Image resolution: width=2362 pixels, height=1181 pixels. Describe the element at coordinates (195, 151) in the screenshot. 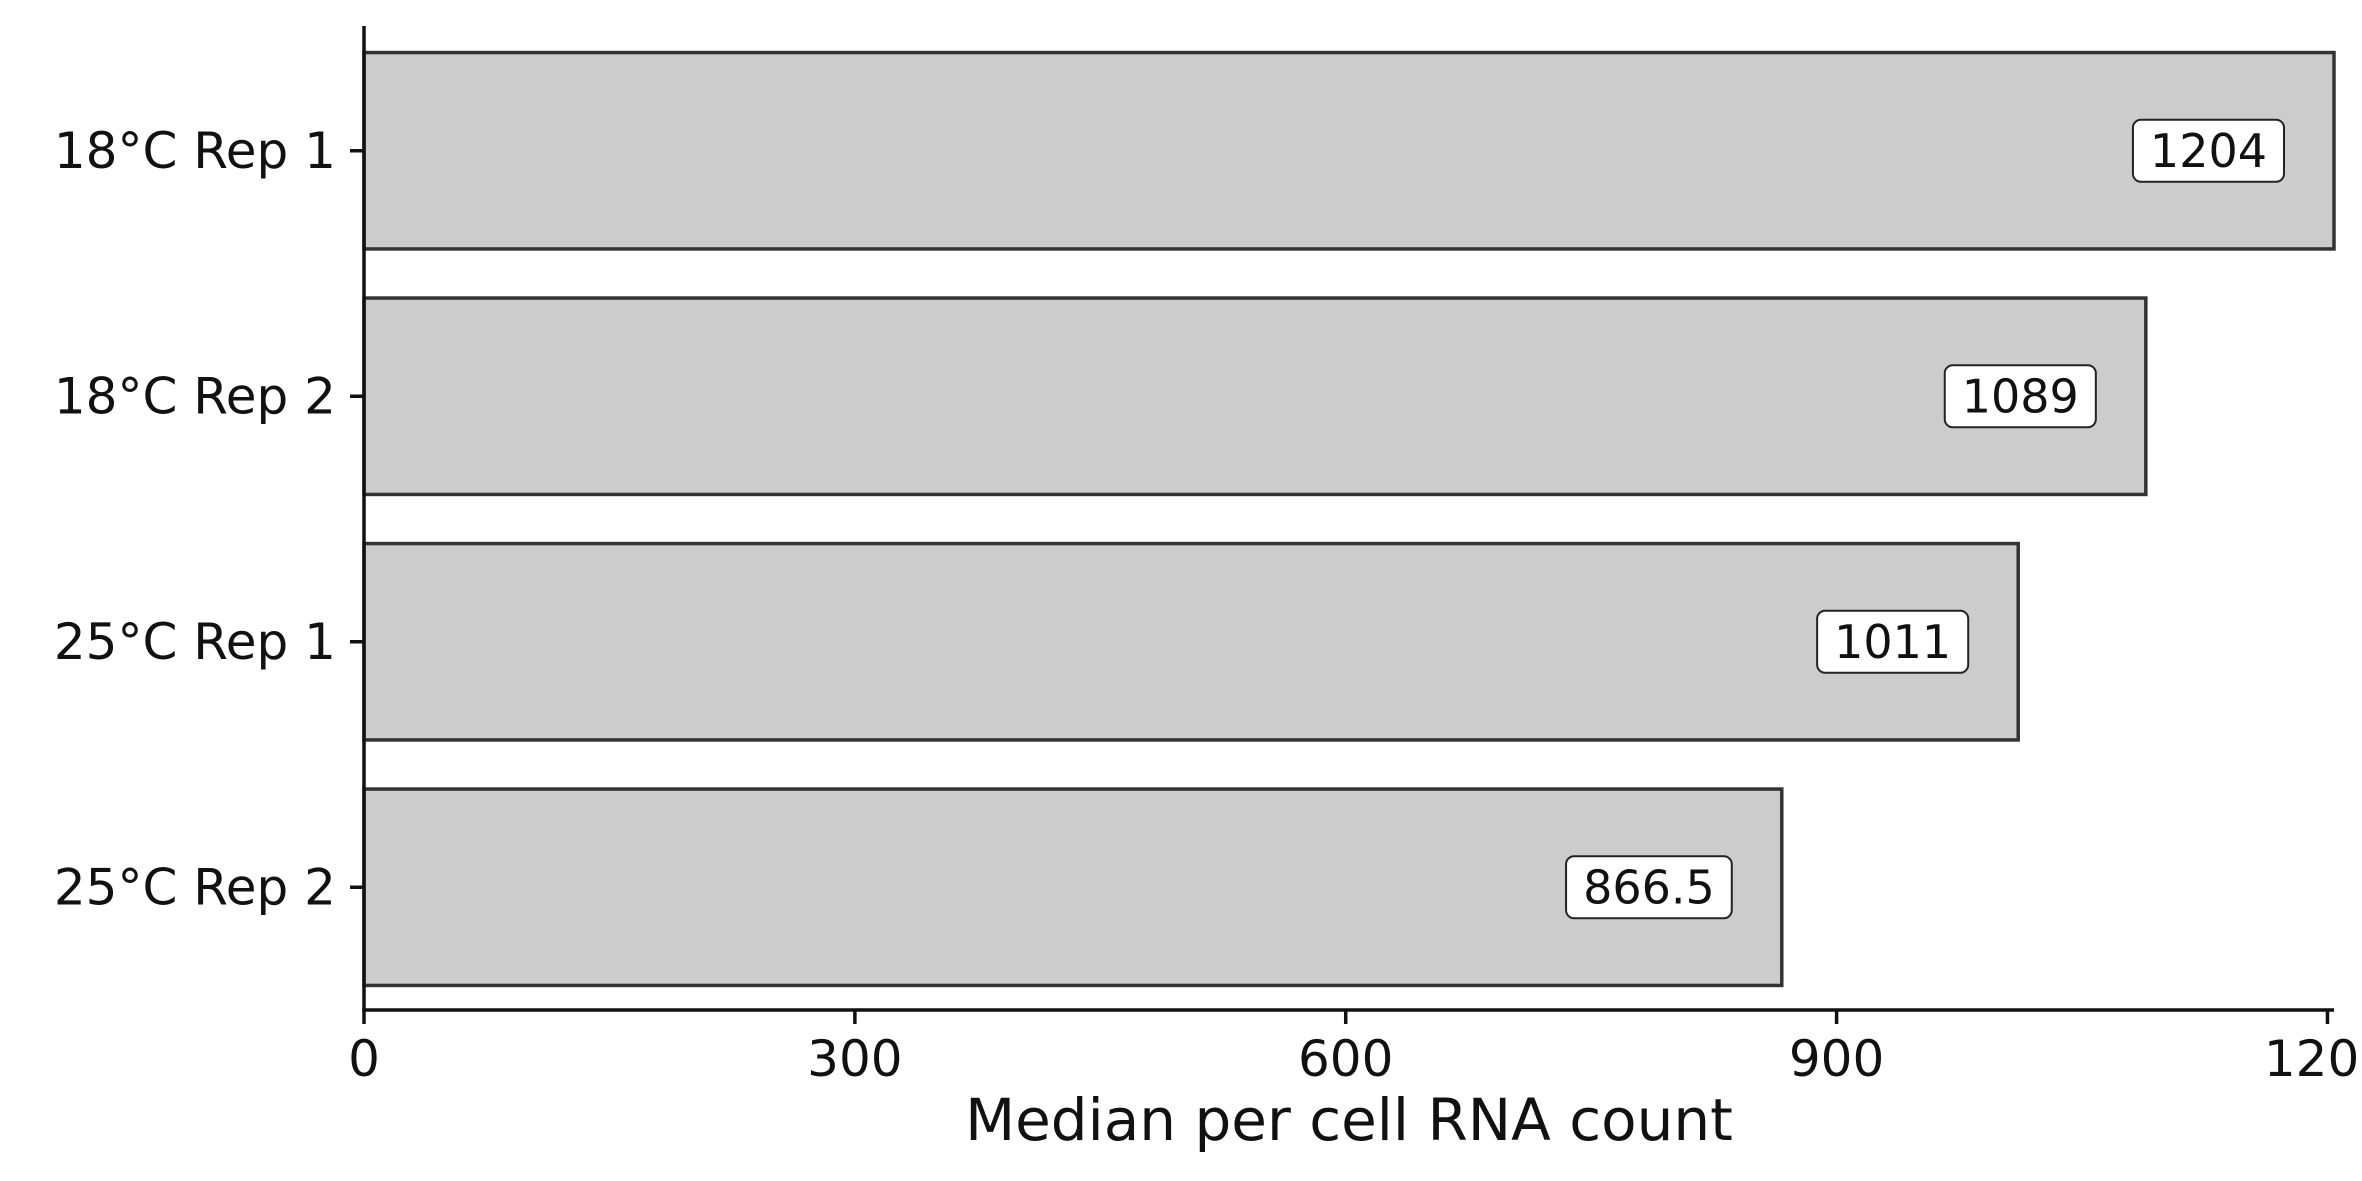

I see `y-tick-label: 18°C Rep 1` at that location.